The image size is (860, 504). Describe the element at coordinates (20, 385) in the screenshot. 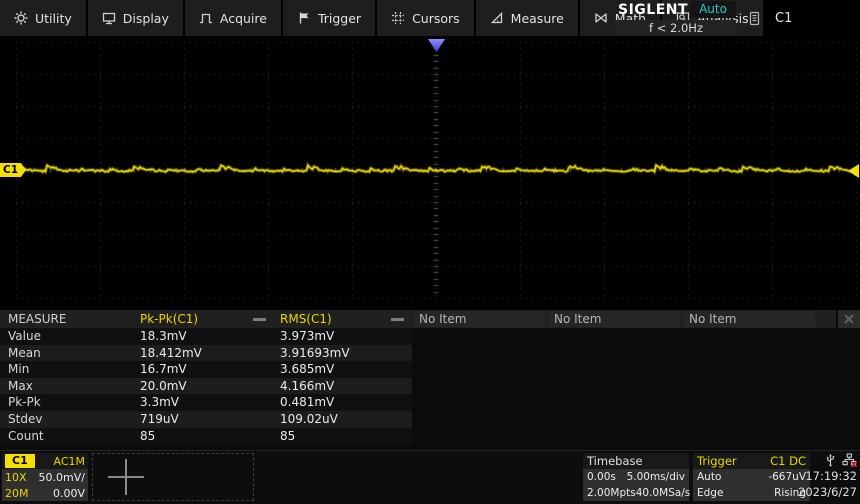

I see `row-label: Max` at that location.